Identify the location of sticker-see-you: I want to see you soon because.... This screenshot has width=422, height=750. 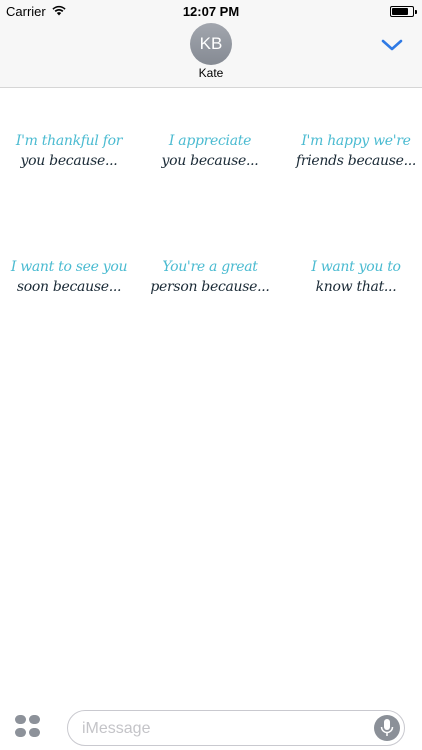
(69, 302).